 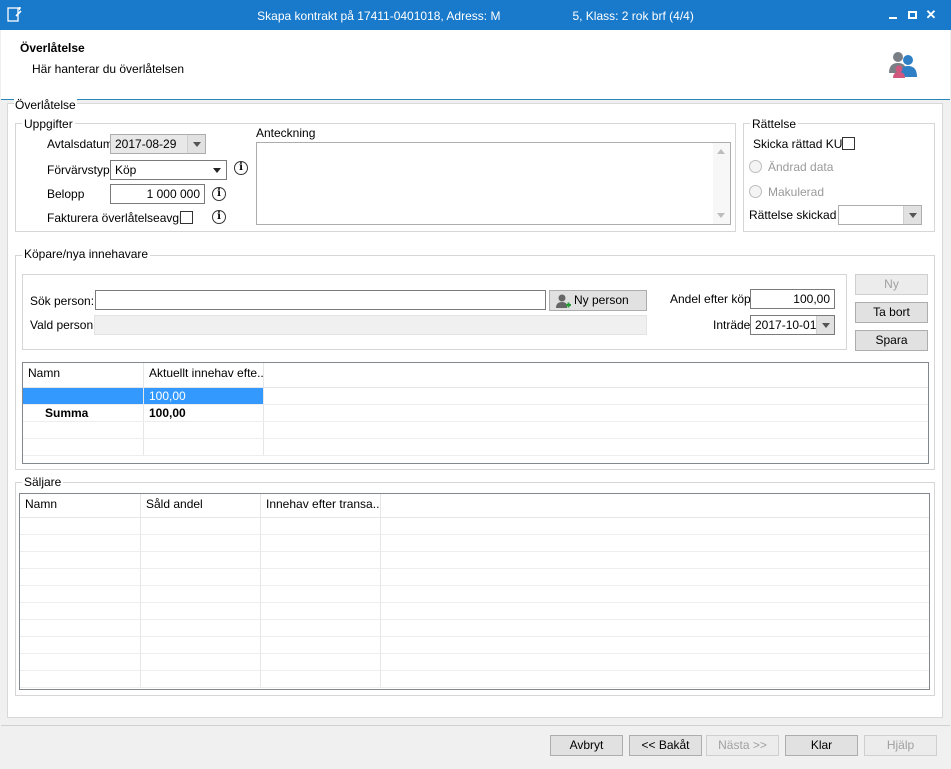 What do you see at coordinates (721, 183) in the screenshot?
I see `anteckning-scrollbar` at bounding box center [721, 183].